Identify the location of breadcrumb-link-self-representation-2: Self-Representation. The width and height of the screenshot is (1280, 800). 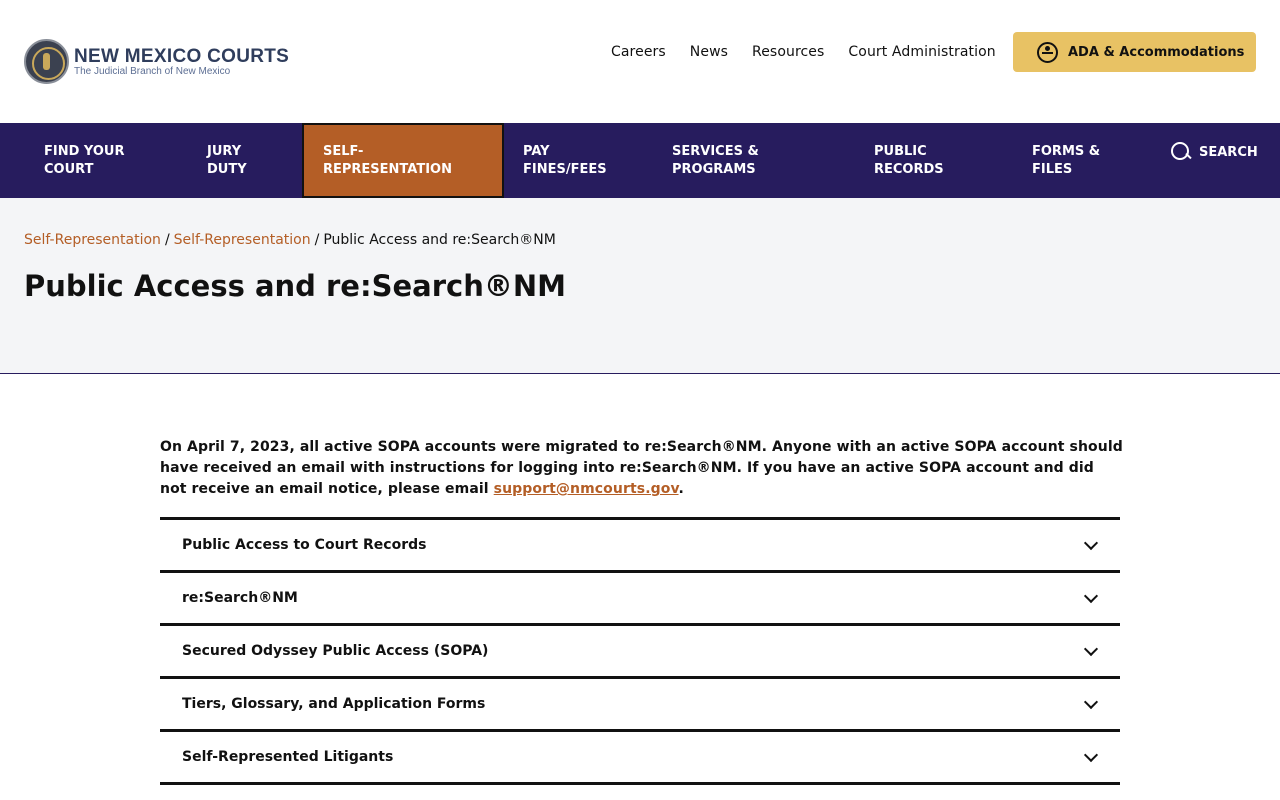
(242, 240).